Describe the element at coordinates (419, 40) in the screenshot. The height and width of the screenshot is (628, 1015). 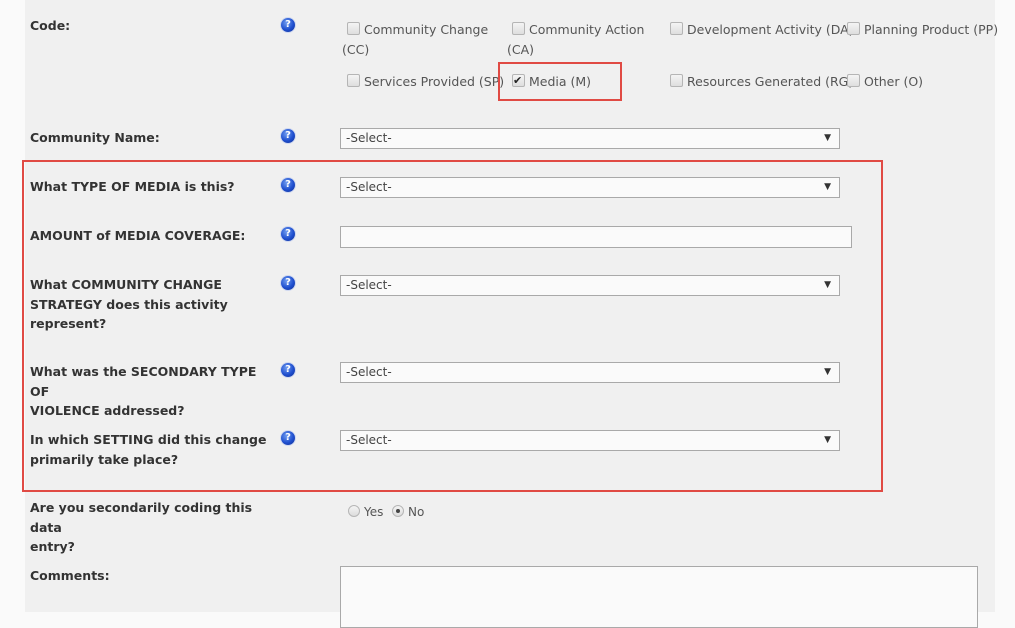
I see `checkbox-community-change: Community Change (CC)` at that location.